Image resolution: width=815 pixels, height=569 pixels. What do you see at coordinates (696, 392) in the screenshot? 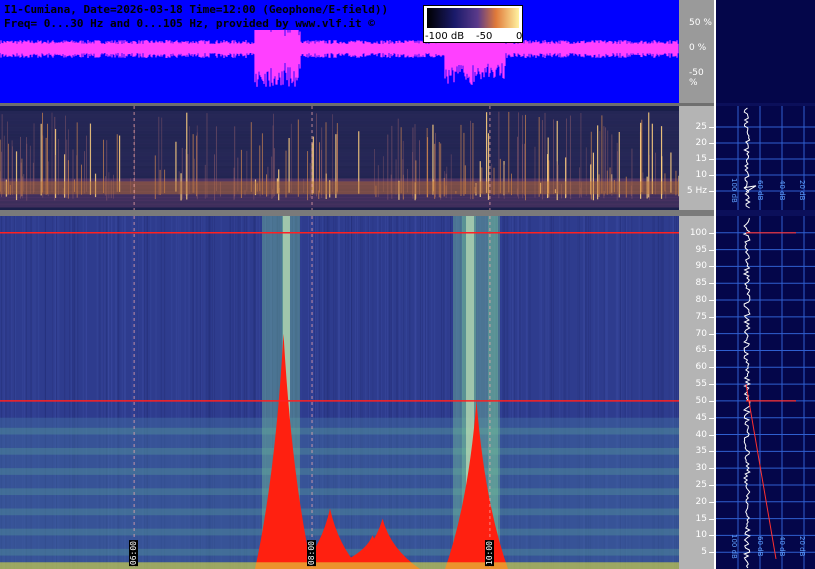
I see `spectrogram-main-axis: 100 95 90 85 80 75 70 65 60 55 50 45 40 35 30 25 20 15 10 5` at bounding box center [696, 392].